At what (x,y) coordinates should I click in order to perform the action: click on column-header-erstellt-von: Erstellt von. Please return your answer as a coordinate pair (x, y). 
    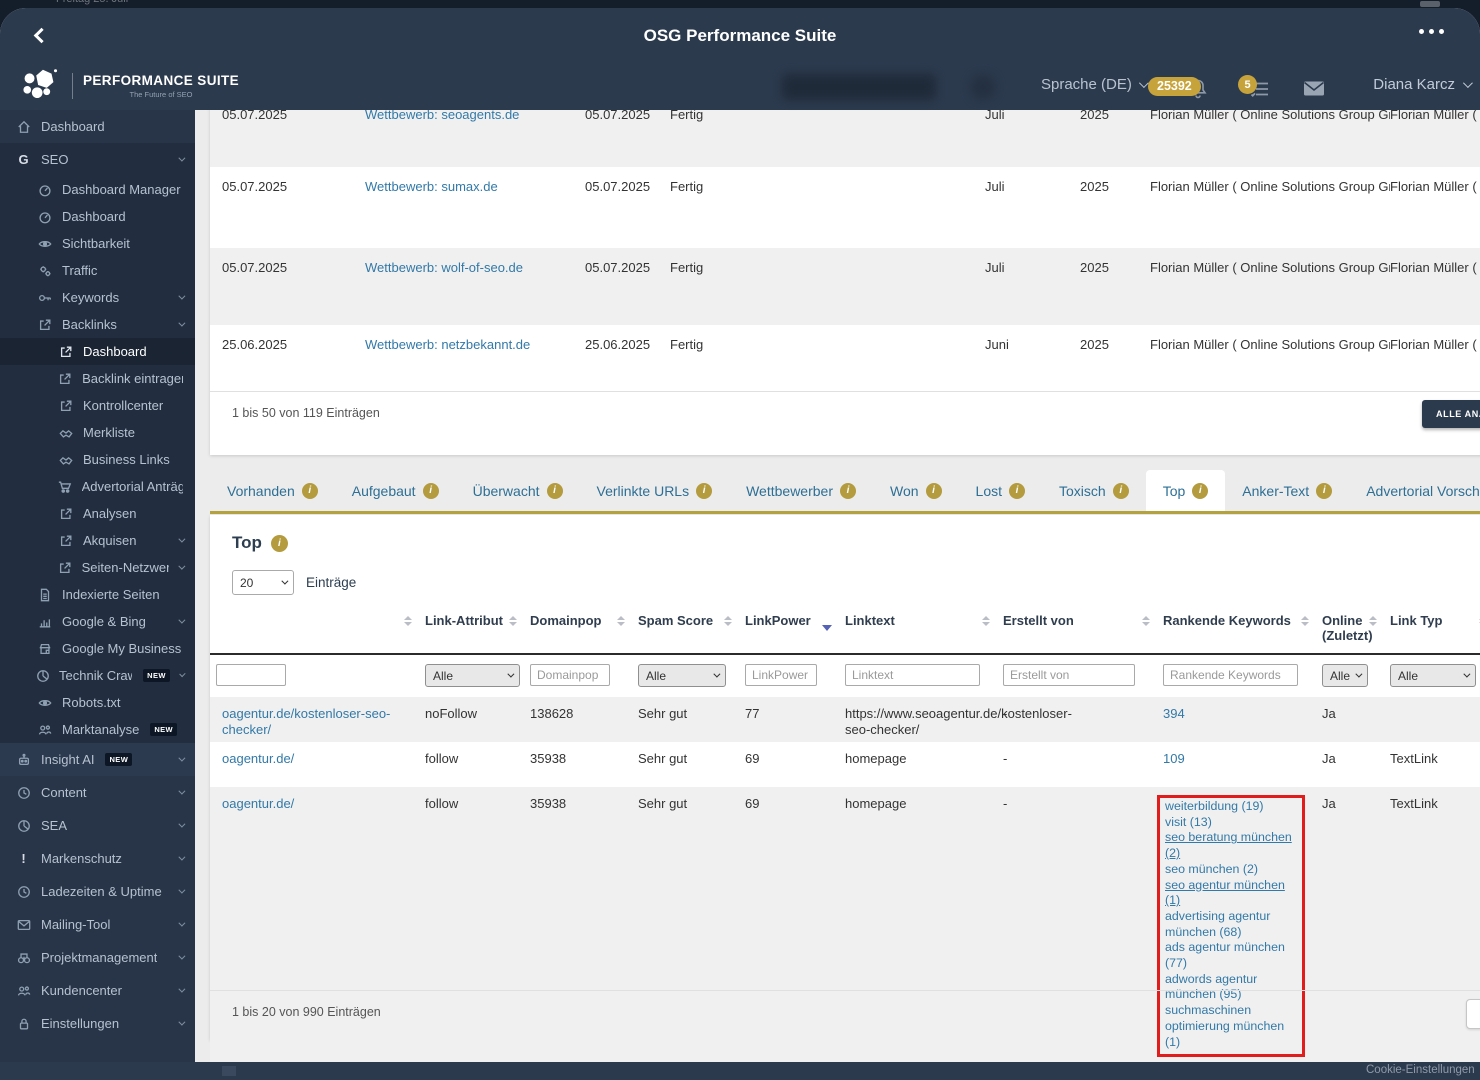
    Looking at the image, I should click on (1083, 629).